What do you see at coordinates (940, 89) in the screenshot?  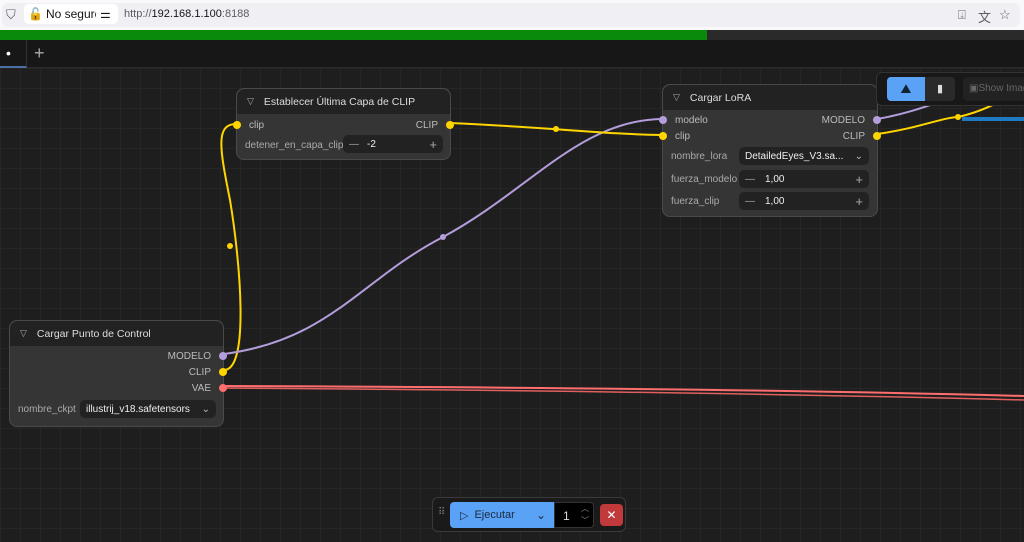 I see `bookmark-icon: ▮` at bounding box center [940, 89].